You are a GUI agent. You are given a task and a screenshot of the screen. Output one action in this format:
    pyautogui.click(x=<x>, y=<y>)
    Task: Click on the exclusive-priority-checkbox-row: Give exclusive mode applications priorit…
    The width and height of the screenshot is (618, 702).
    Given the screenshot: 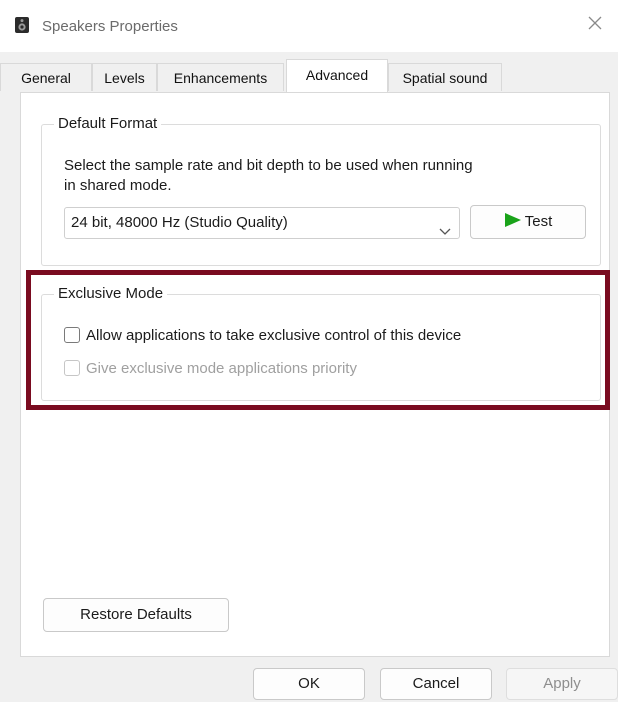 What is the action you would take?
    pyautogui.click(x=210, y=369)
    